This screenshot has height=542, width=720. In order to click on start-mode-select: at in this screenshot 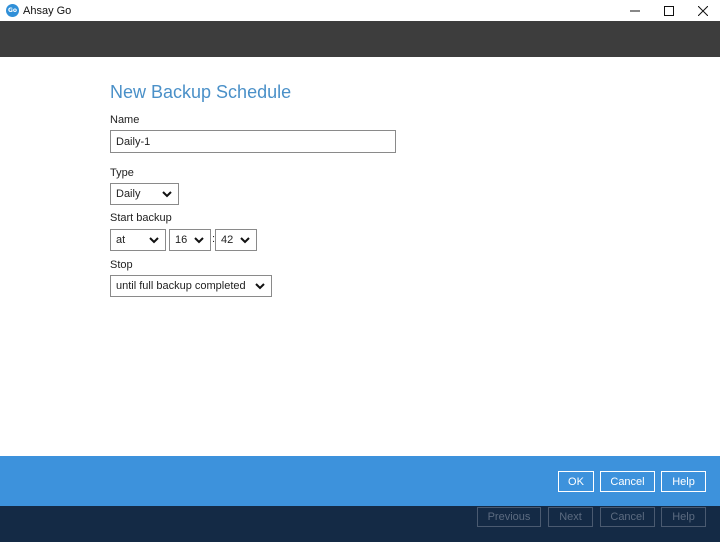, I will do `click(138, 240)`.